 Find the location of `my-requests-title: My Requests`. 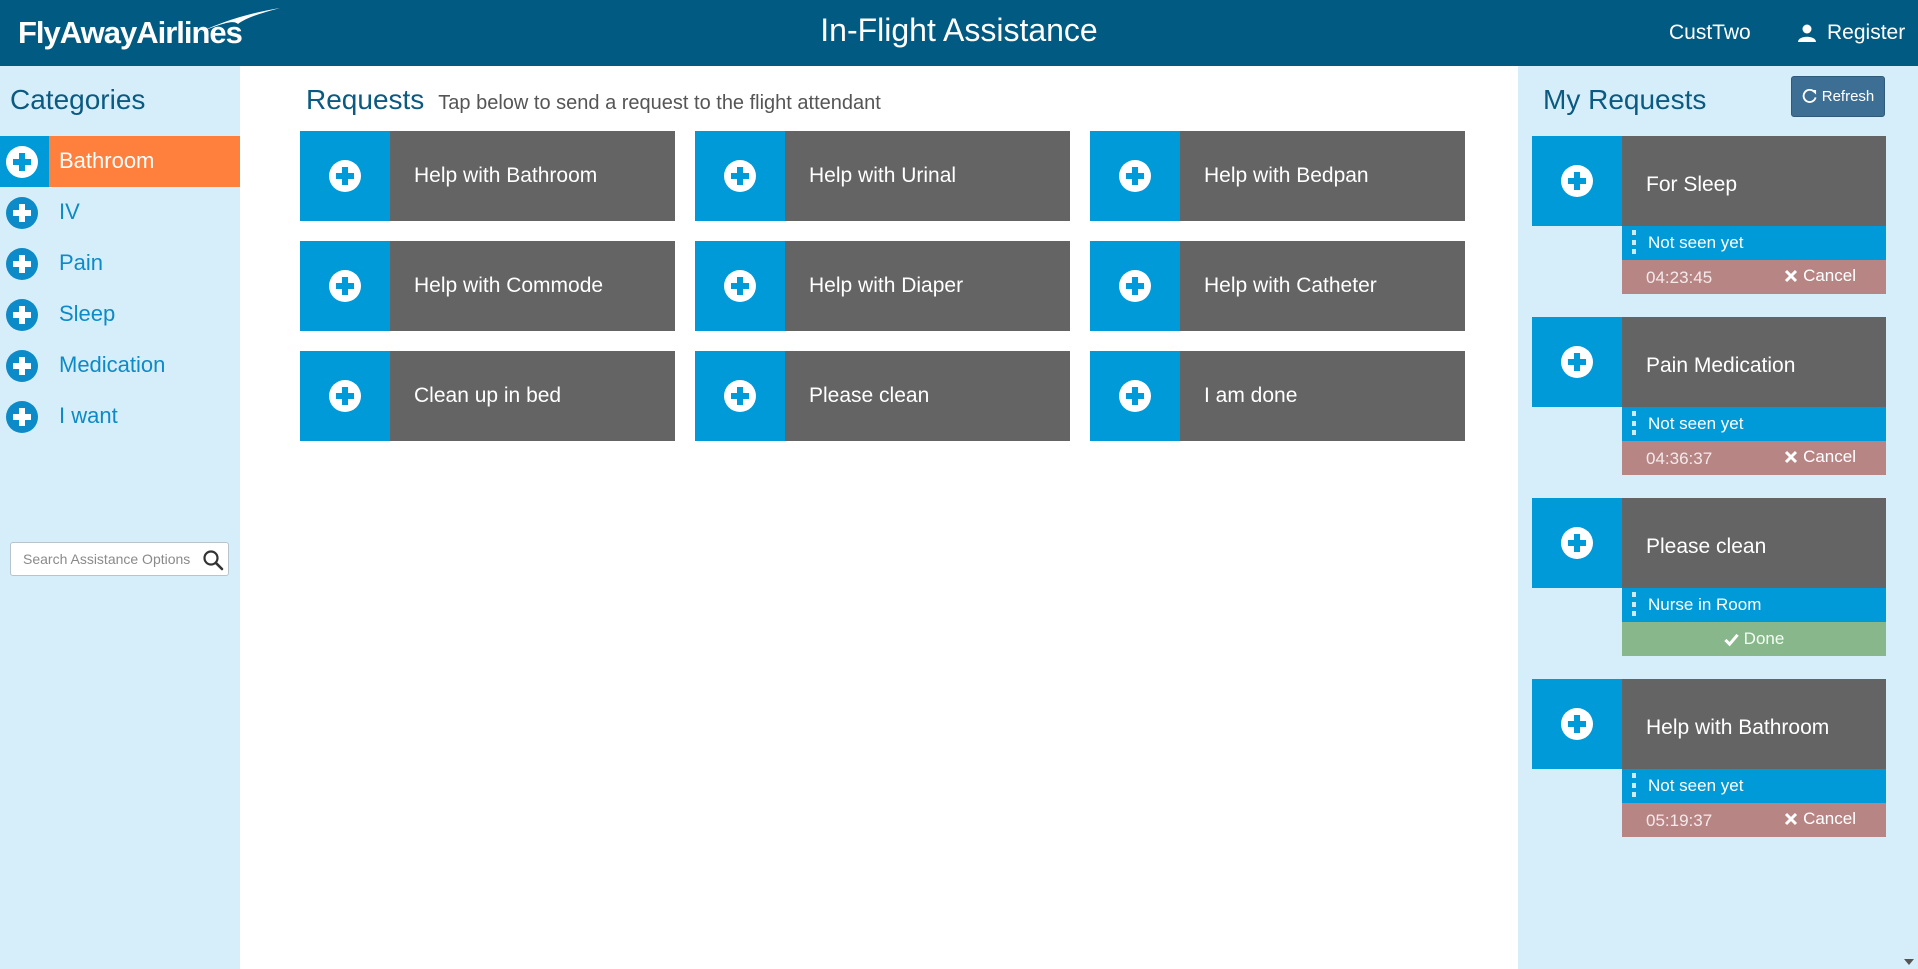

my-requests-title: My Requests is located at coordinates (1625, 99).